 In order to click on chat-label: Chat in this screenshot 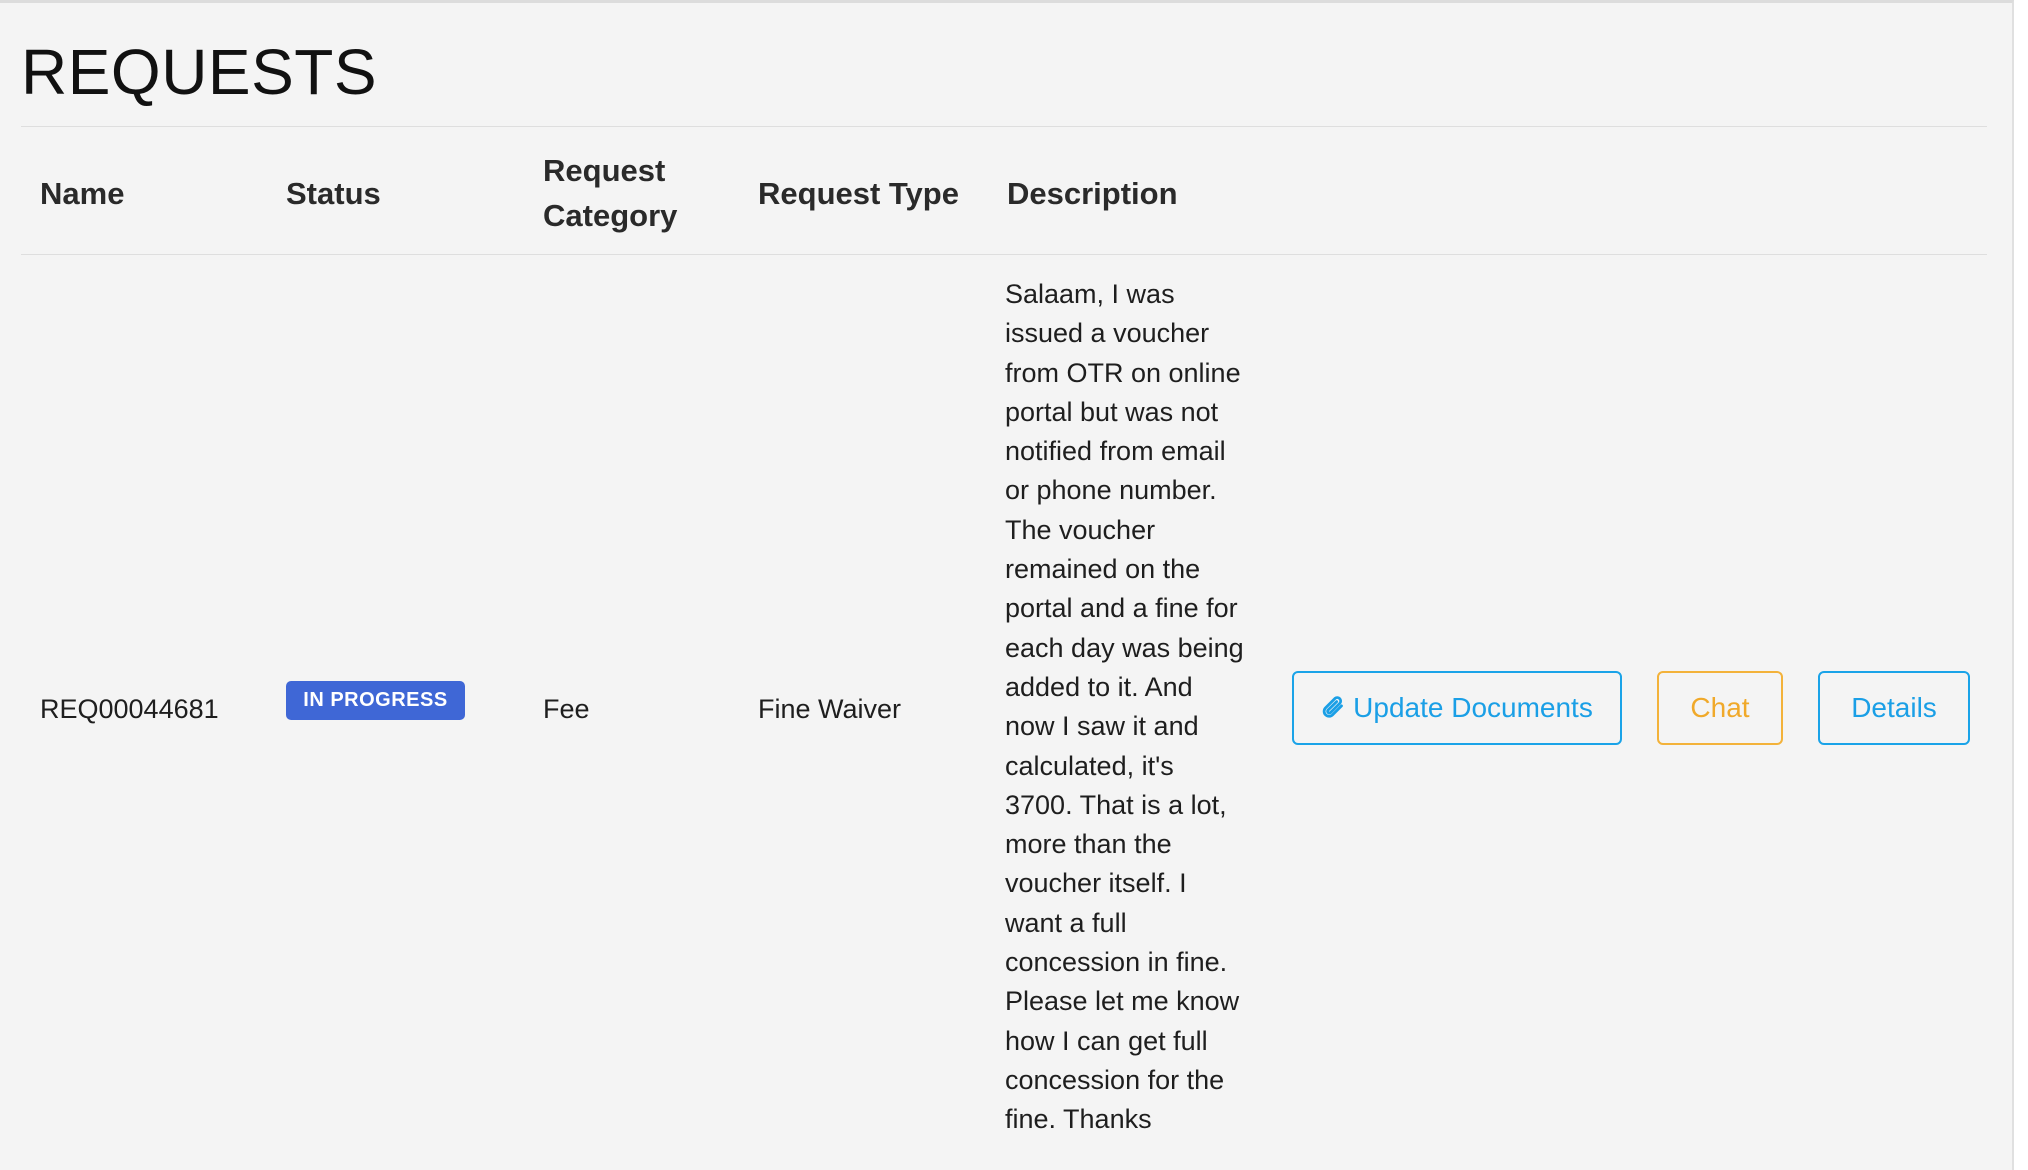, I will do `click(1720, 707)`.